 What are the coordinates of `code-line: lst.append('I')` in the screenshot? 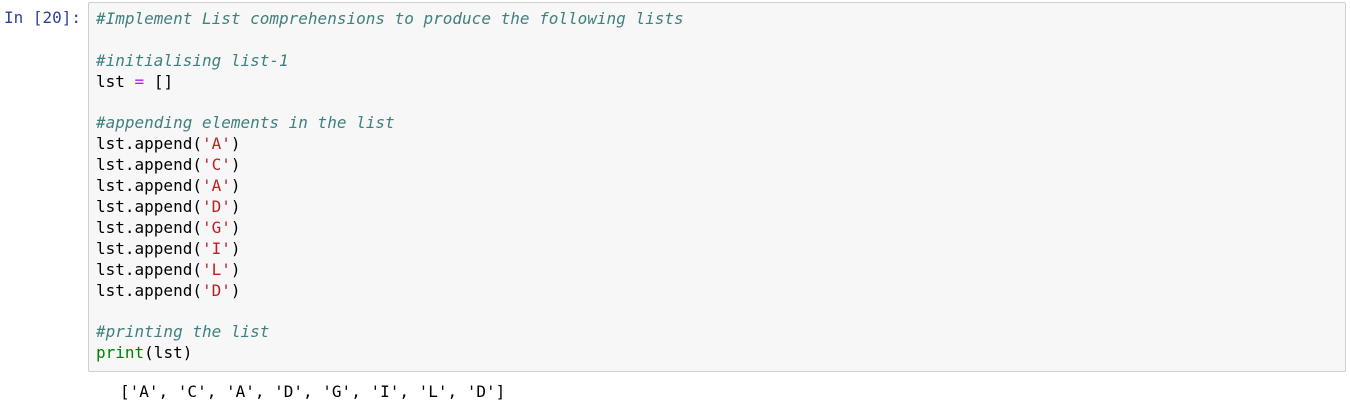 It's located at (390, 249).